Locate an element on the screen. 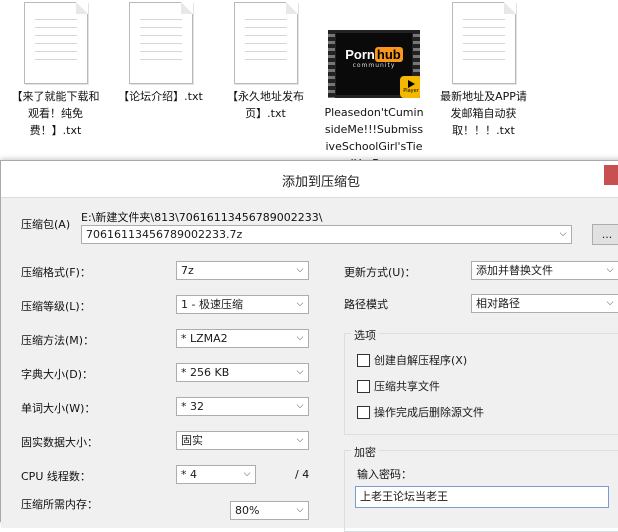 The height and width of the screenshot is (532, 618). level-select: 1 - 极速压缩 ⌵ is located at coordinates (242, 304).